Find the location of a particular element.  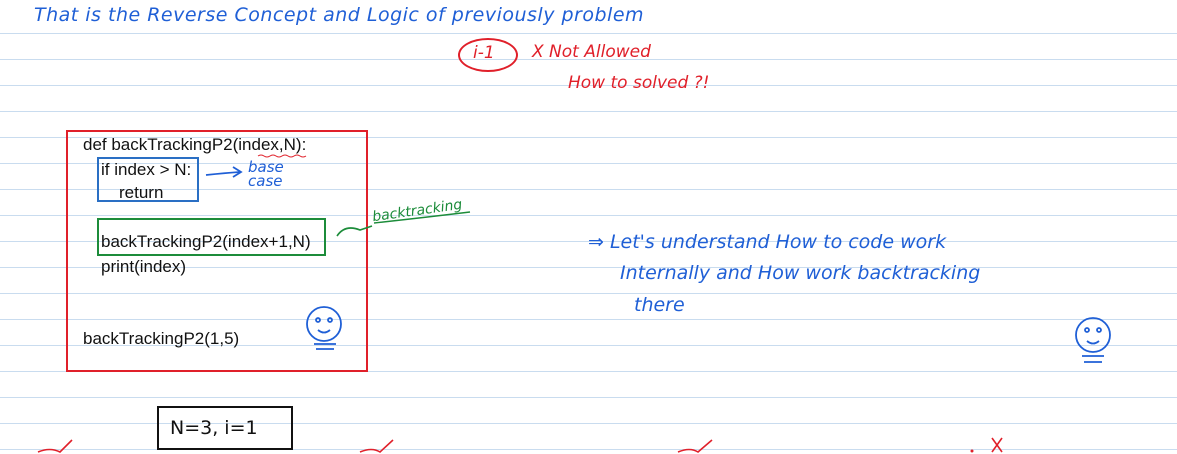

smiley-icon-right is located at coordinates (1093, 340).